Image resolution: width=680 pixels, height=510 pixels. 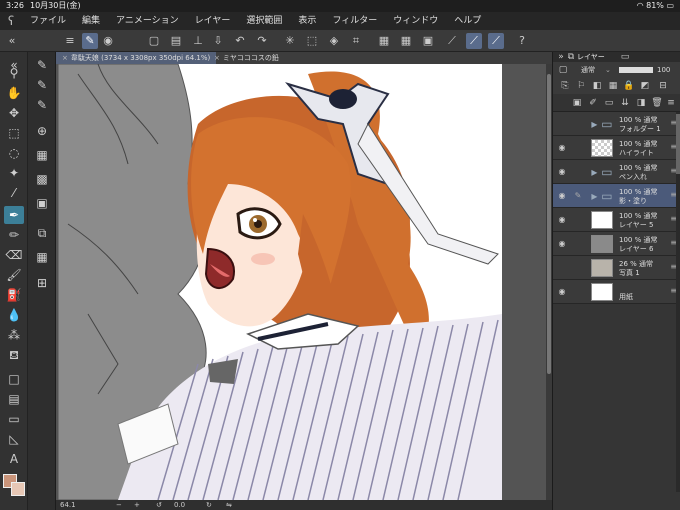 I want to click on clear-icon: ✳, so click(x=290, y=41).